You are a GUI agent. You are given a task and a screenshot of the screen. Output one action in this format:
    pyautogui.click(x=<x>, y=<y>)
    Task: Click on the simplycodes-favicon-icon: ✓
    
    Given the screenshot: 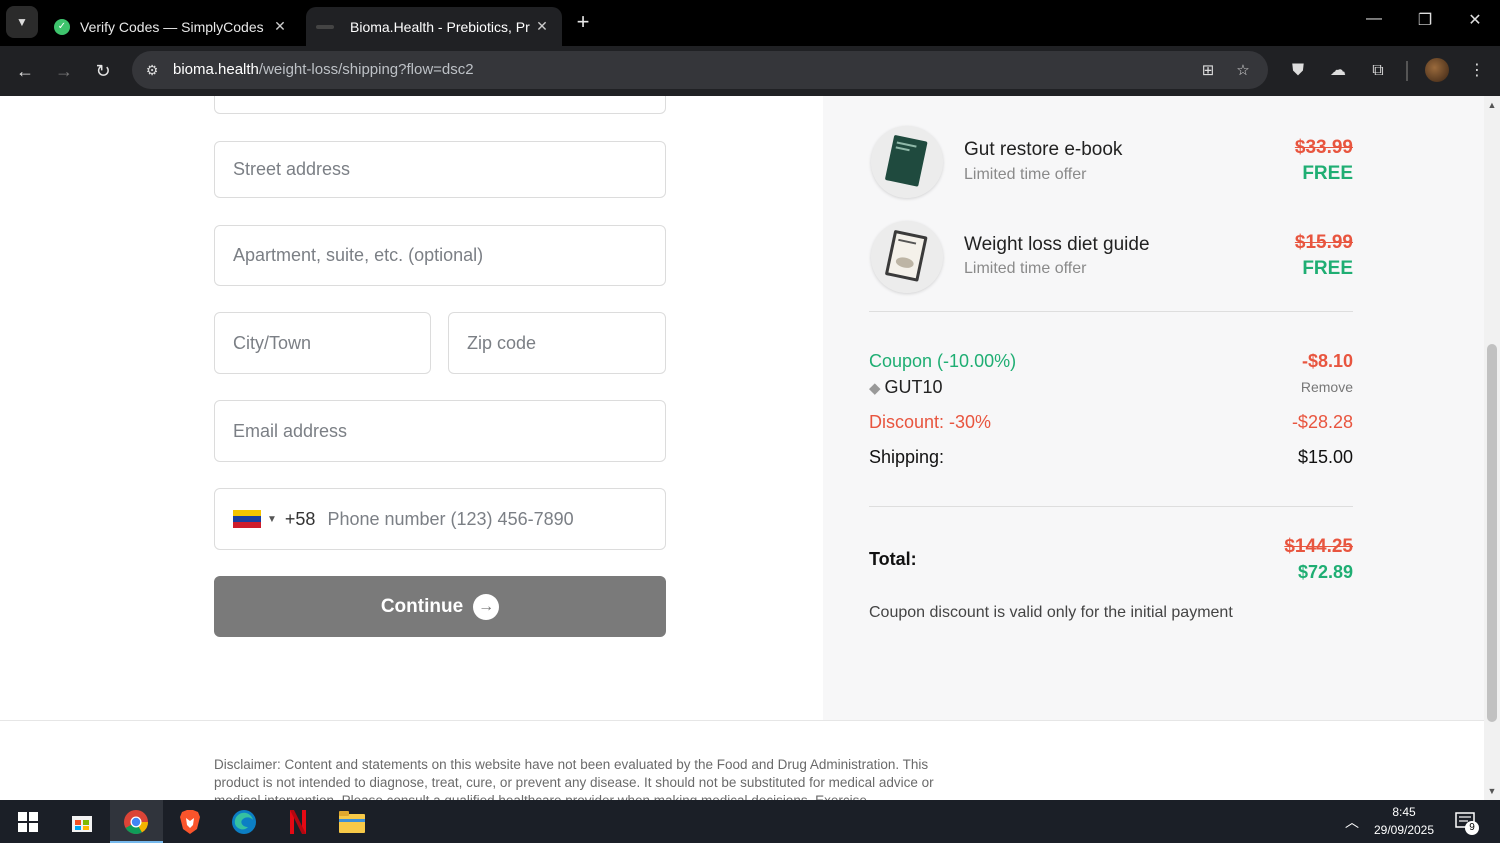 What is the action you would take?
    pyautogui.click(x=62, y=26)
    